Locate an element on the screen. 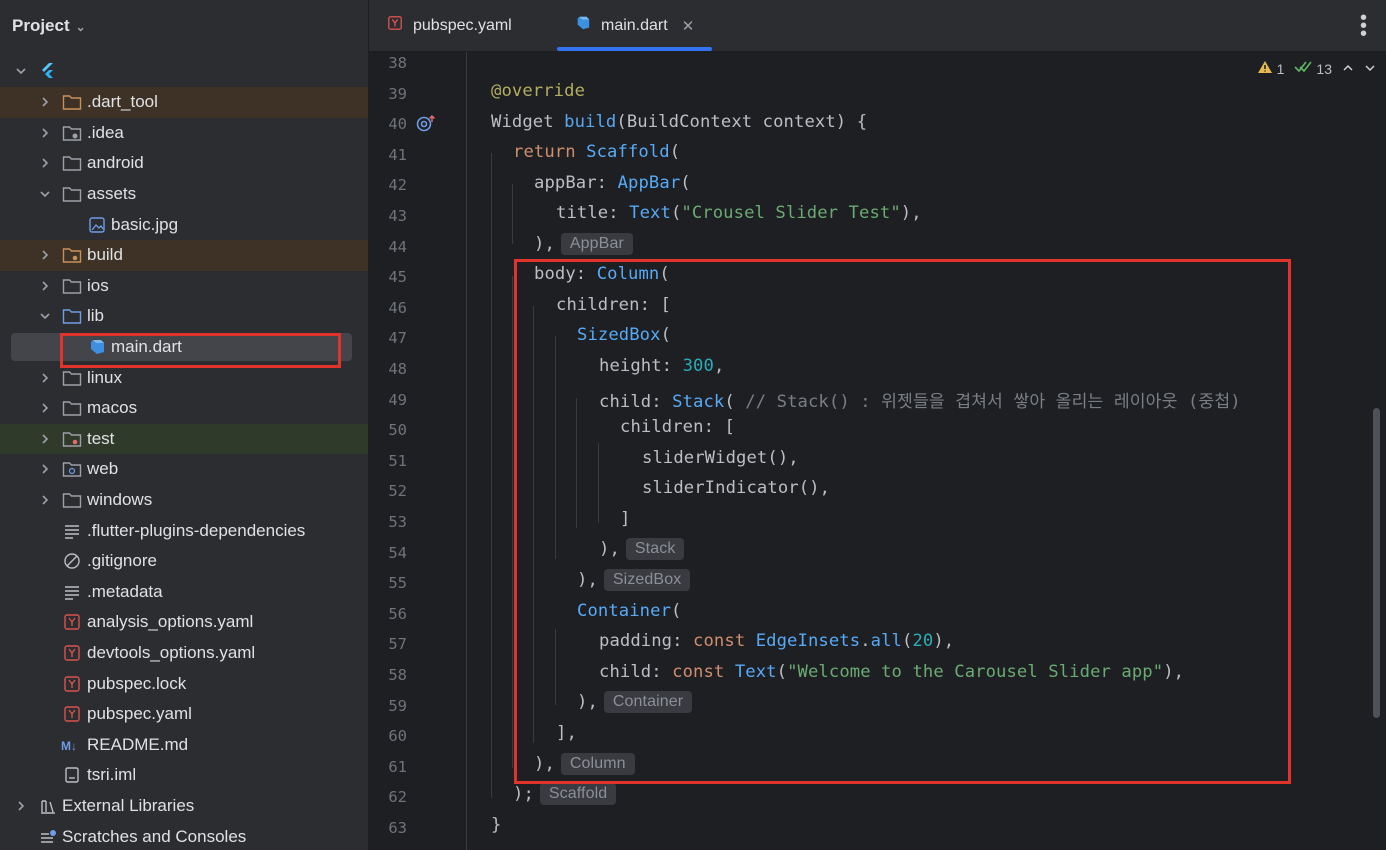 This screenshot has height=850, width=1386. project-view-selector: Project ⌄ is located at coordinates (49, 26).